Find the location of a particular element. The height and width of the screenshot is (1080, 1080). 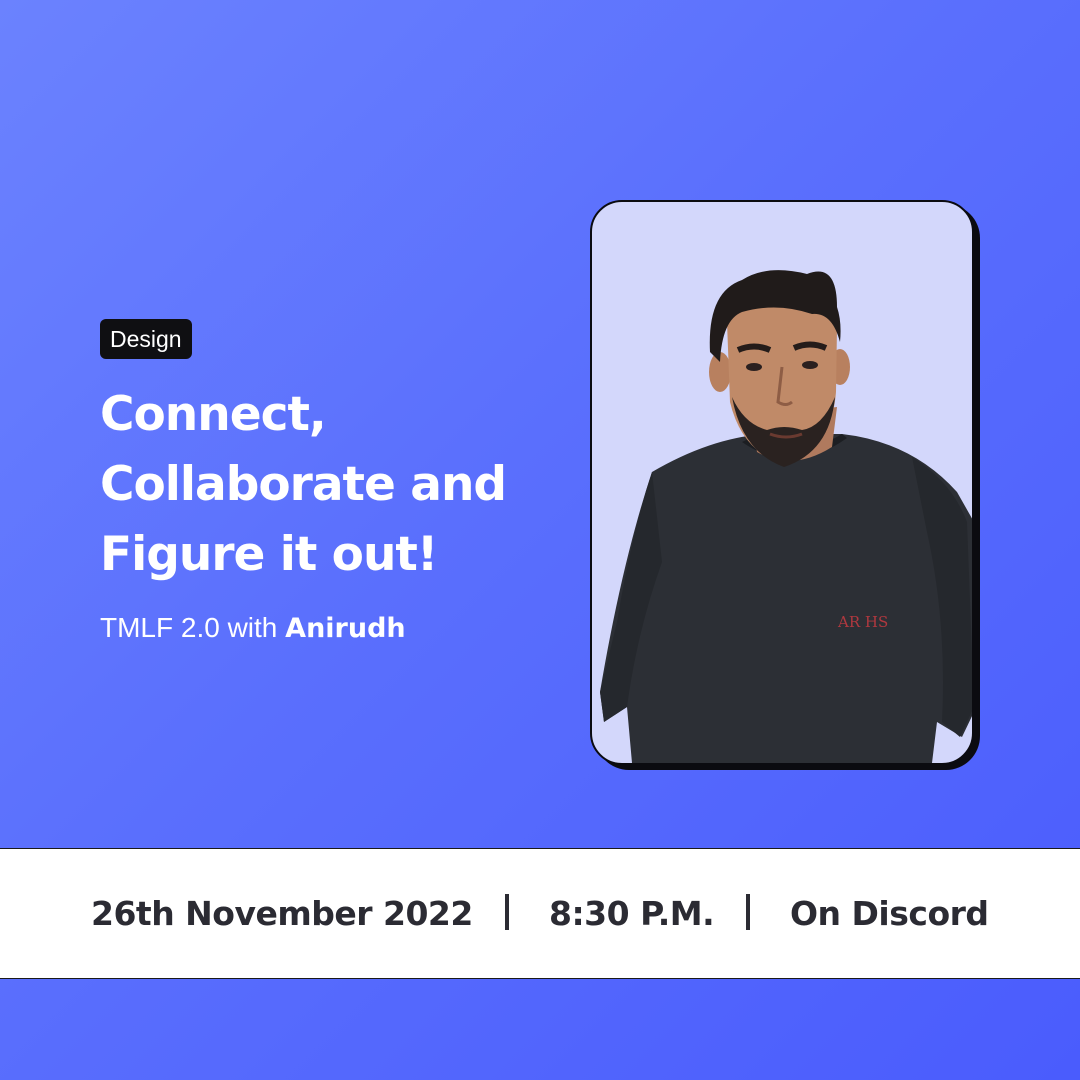

event-venue: On Discord is located at coordinates (889, 913).